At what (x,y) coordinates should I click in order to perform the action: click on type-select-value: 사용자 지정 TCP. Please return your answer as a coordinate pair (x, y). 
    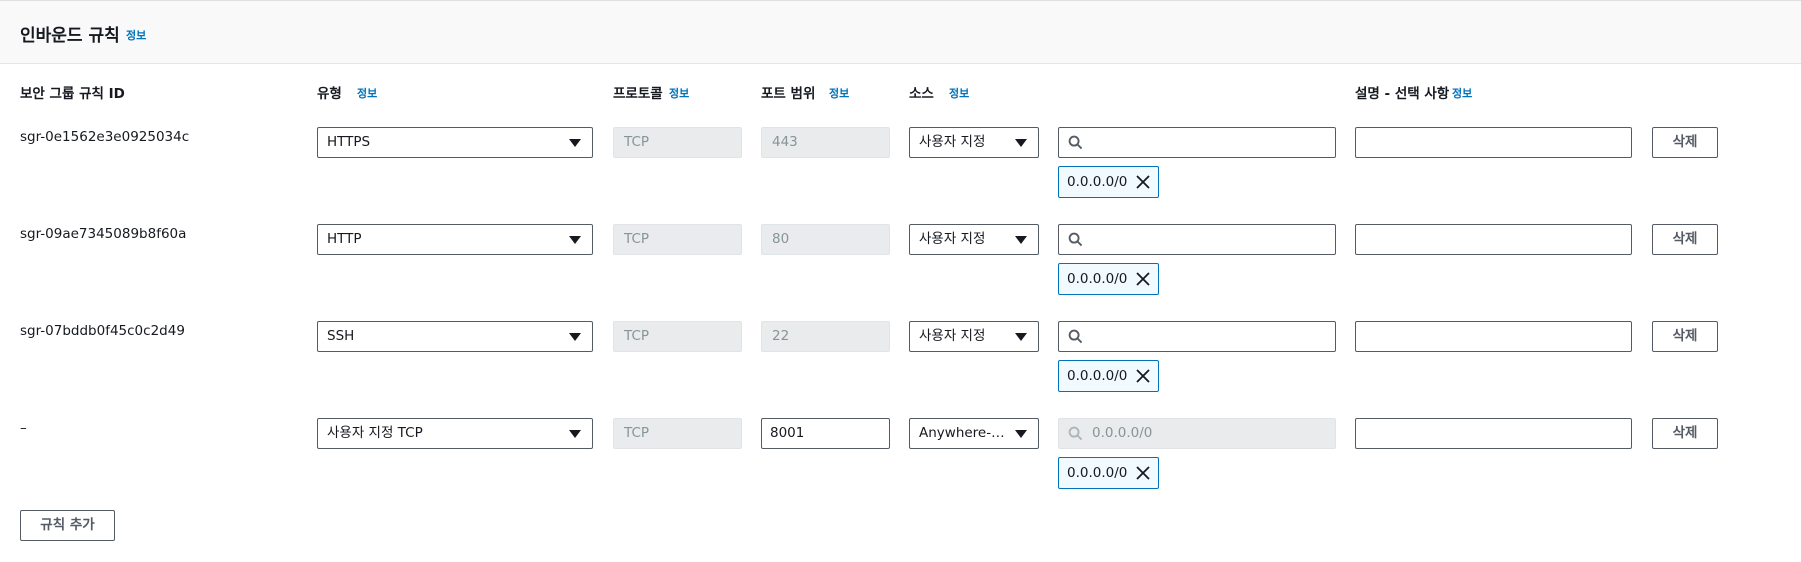
    Looking at the image, I should click on (375, 433).